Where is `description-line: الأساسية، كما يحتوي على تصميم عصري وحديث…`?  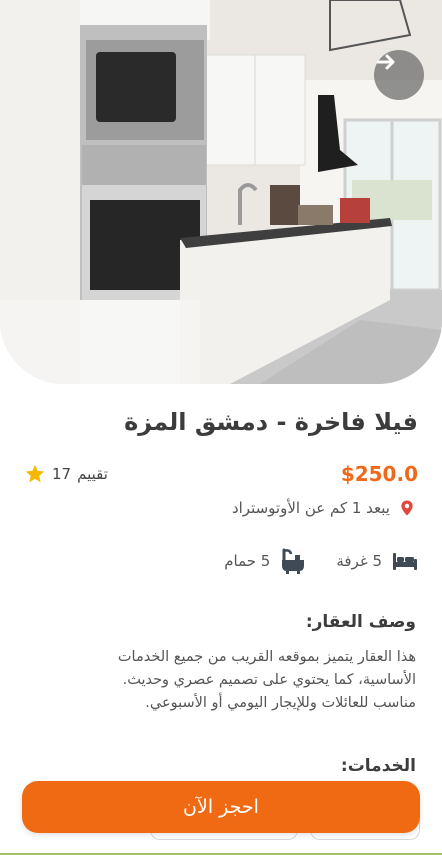 description-line: الأساسية، كما يحتوي على تصميم عصري وحديث… is located at coordinates (269, 680).